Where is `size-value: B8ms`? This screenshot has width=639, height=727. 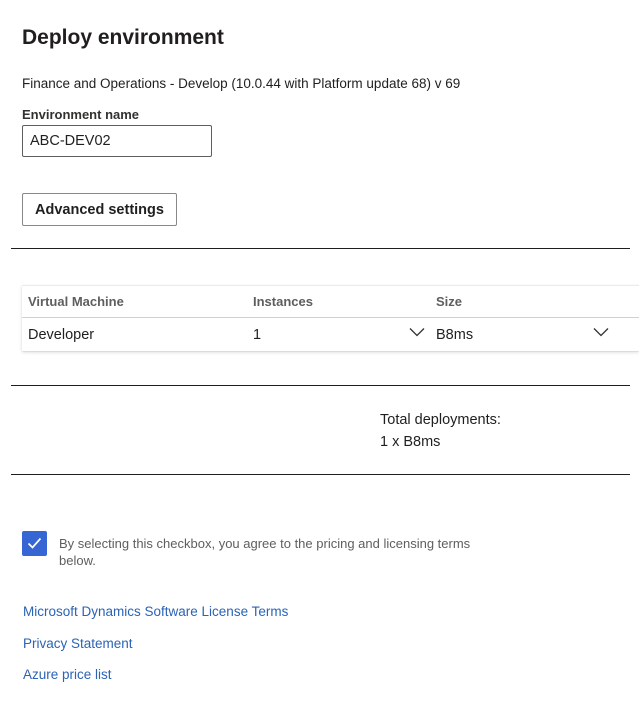 size-value: B8ms is located at coordinates (455, 335).